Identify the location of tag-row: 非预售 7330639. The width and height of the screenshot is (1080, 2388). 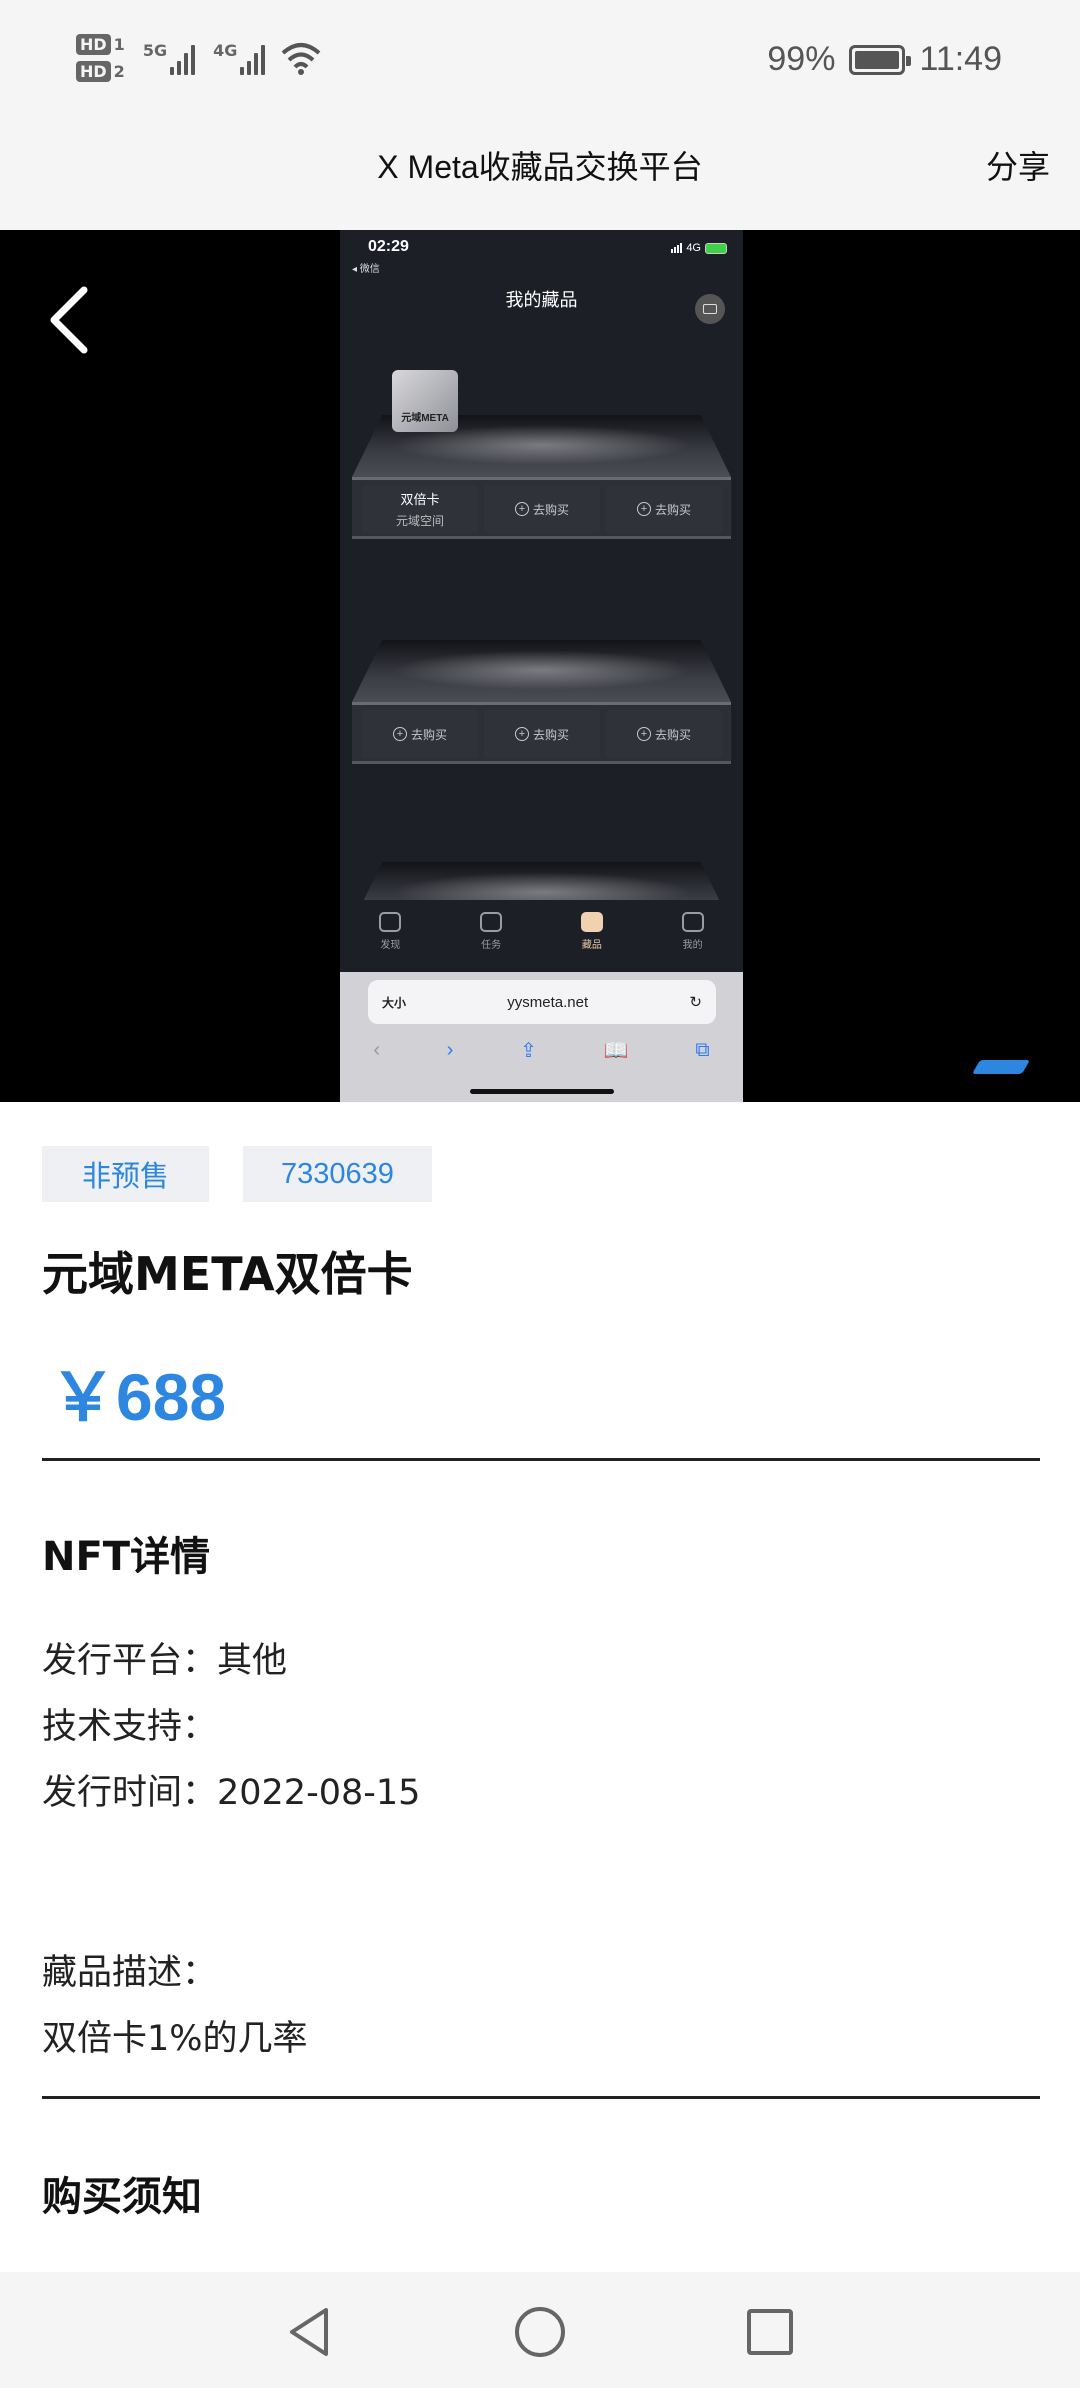
(237, 1174).